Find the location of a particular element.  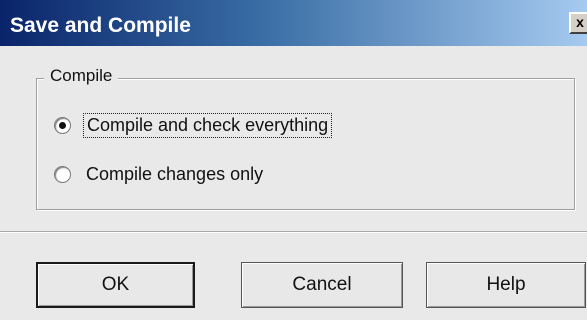

ok-button: OK is located at coordinates (115, 285).